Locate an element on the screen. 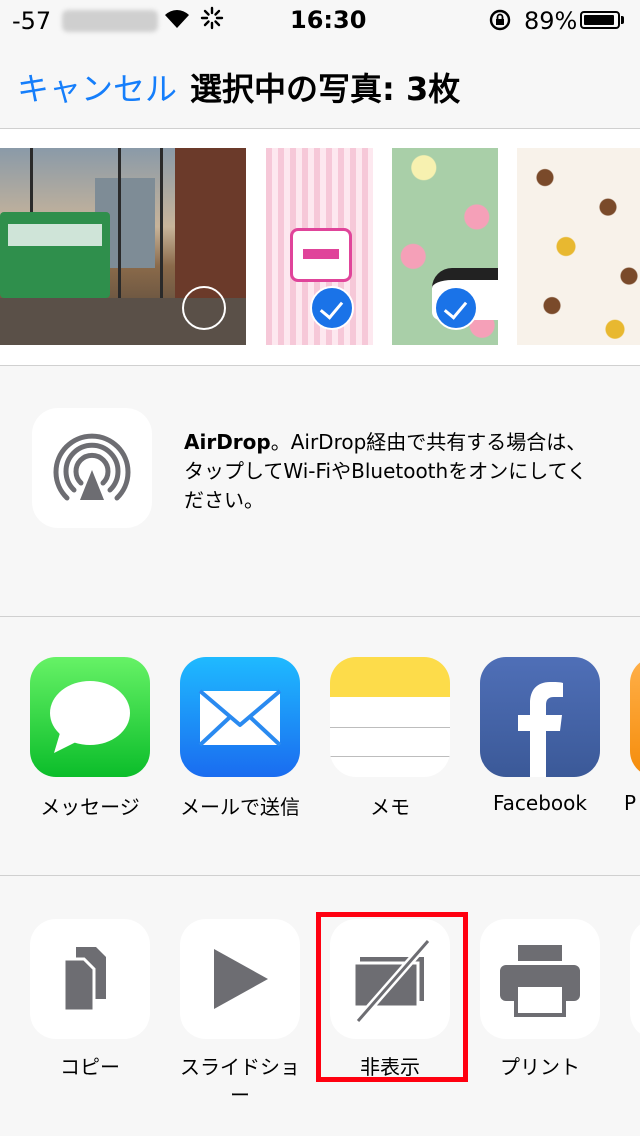 This screenshot has width=640, height=1136. cancel-button: キャンセル is located at coordinates (97, 87).